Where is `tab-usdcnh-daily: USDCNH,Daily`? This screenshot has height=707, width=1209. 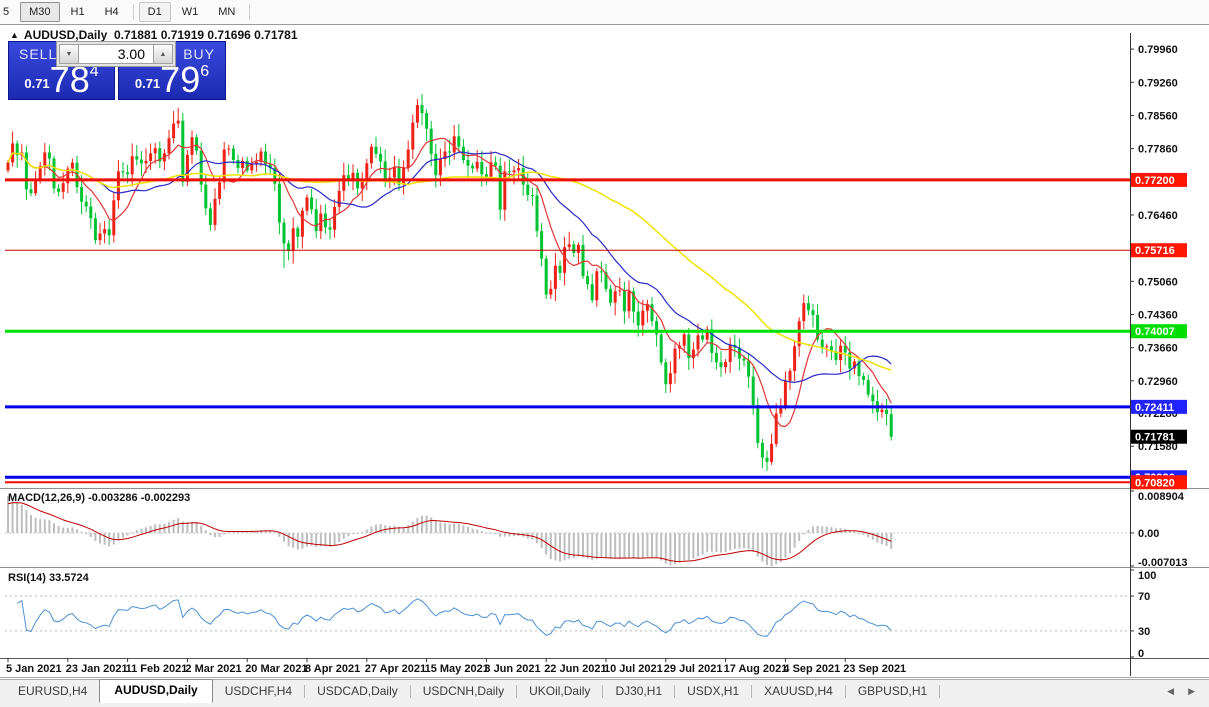
tab-usdcnh-daily: USDCNH,Daily is located at coordinates (463, 691).